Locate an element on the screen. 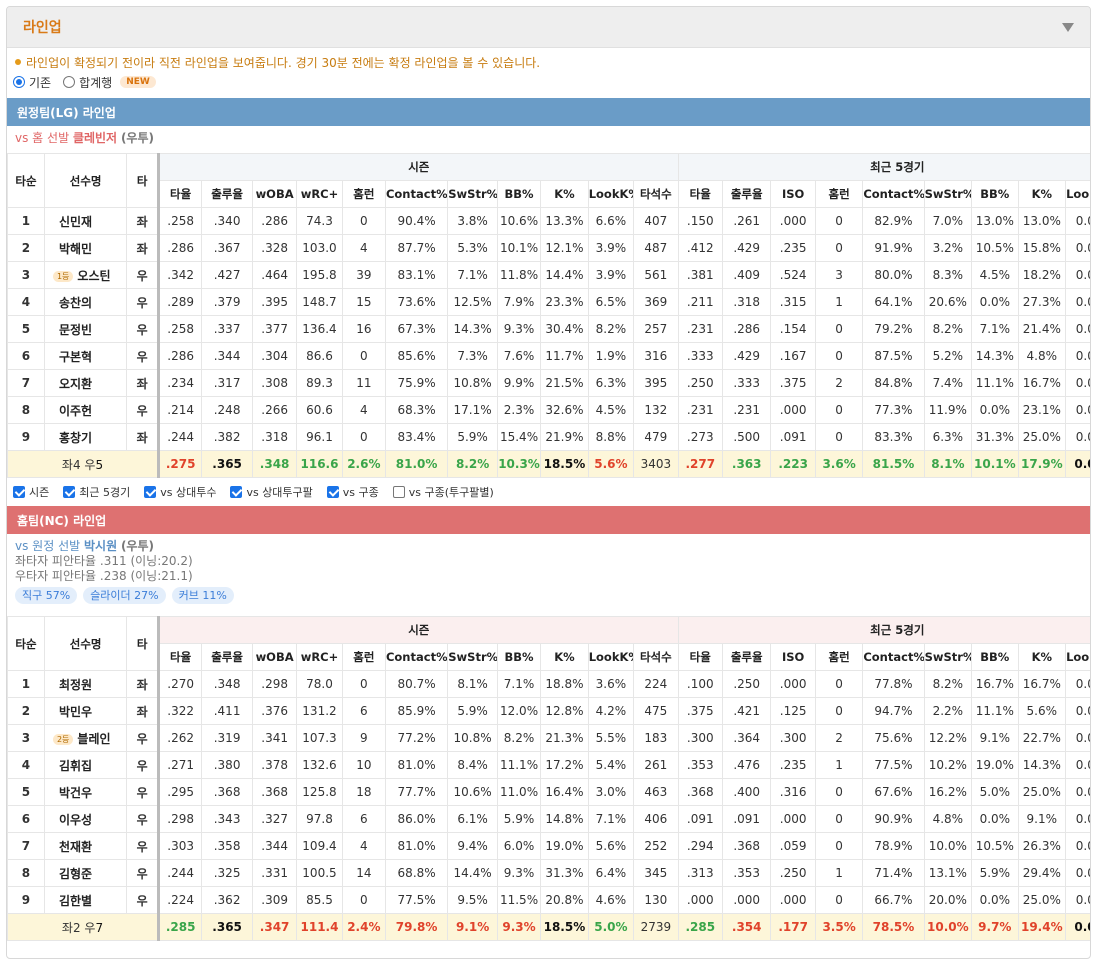 Image resolution: width=1098 pixels, height=964 pixels. filter-3: vs 상대투구팔 is located at coordinates (271, 492).